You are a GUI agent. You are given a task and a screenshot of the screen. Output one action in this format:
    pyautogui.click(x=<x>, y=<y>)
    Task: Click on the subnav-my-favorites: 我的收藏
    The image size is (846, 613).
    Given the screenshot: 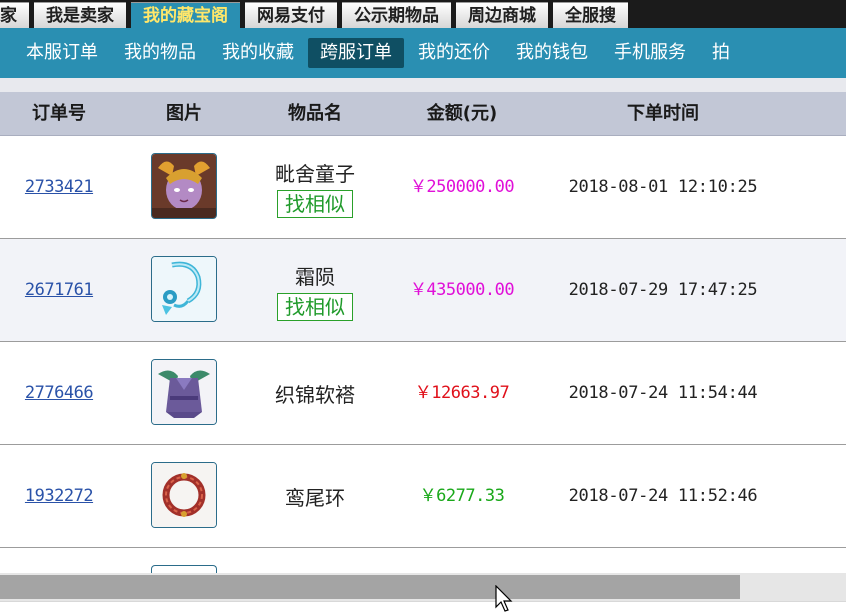 What is the action you would take?
    pyautogui.click(x=258, y=53)
    